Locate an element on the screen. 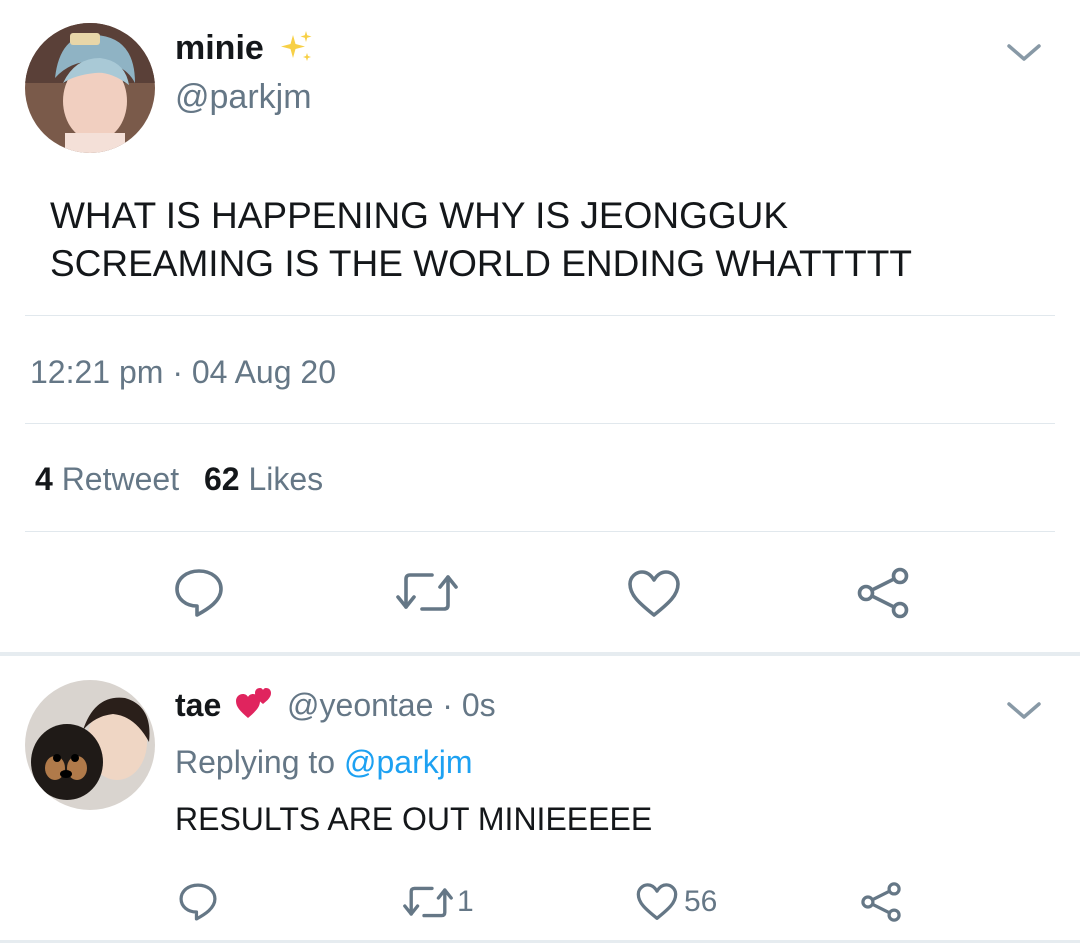  author-display-name: minie is located at coordinates (219, 48).